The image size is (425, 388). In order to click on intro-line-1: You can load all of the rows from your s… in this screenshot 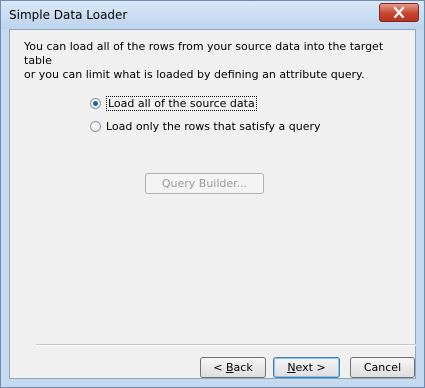, I will do `click(204, 53)`.